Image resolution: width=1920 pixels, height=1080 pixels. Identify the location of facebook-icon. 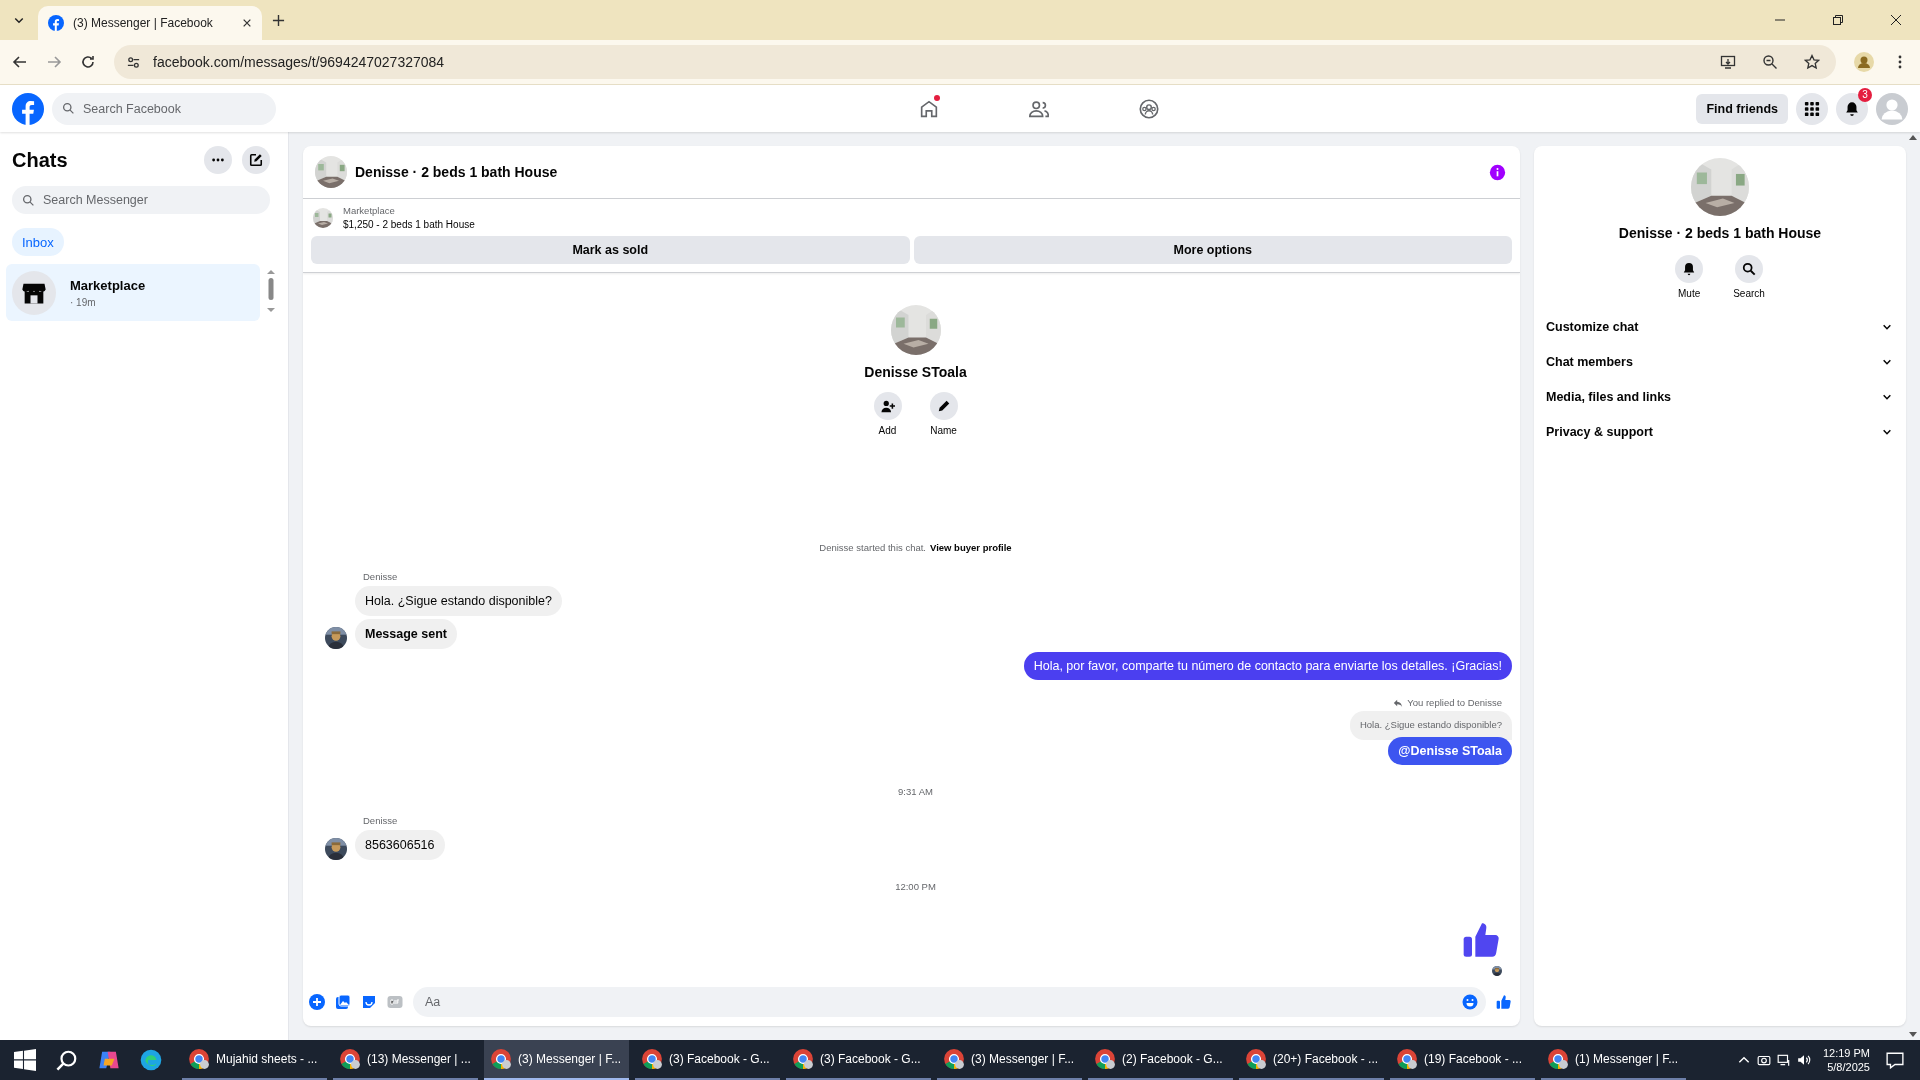
(56, 23).